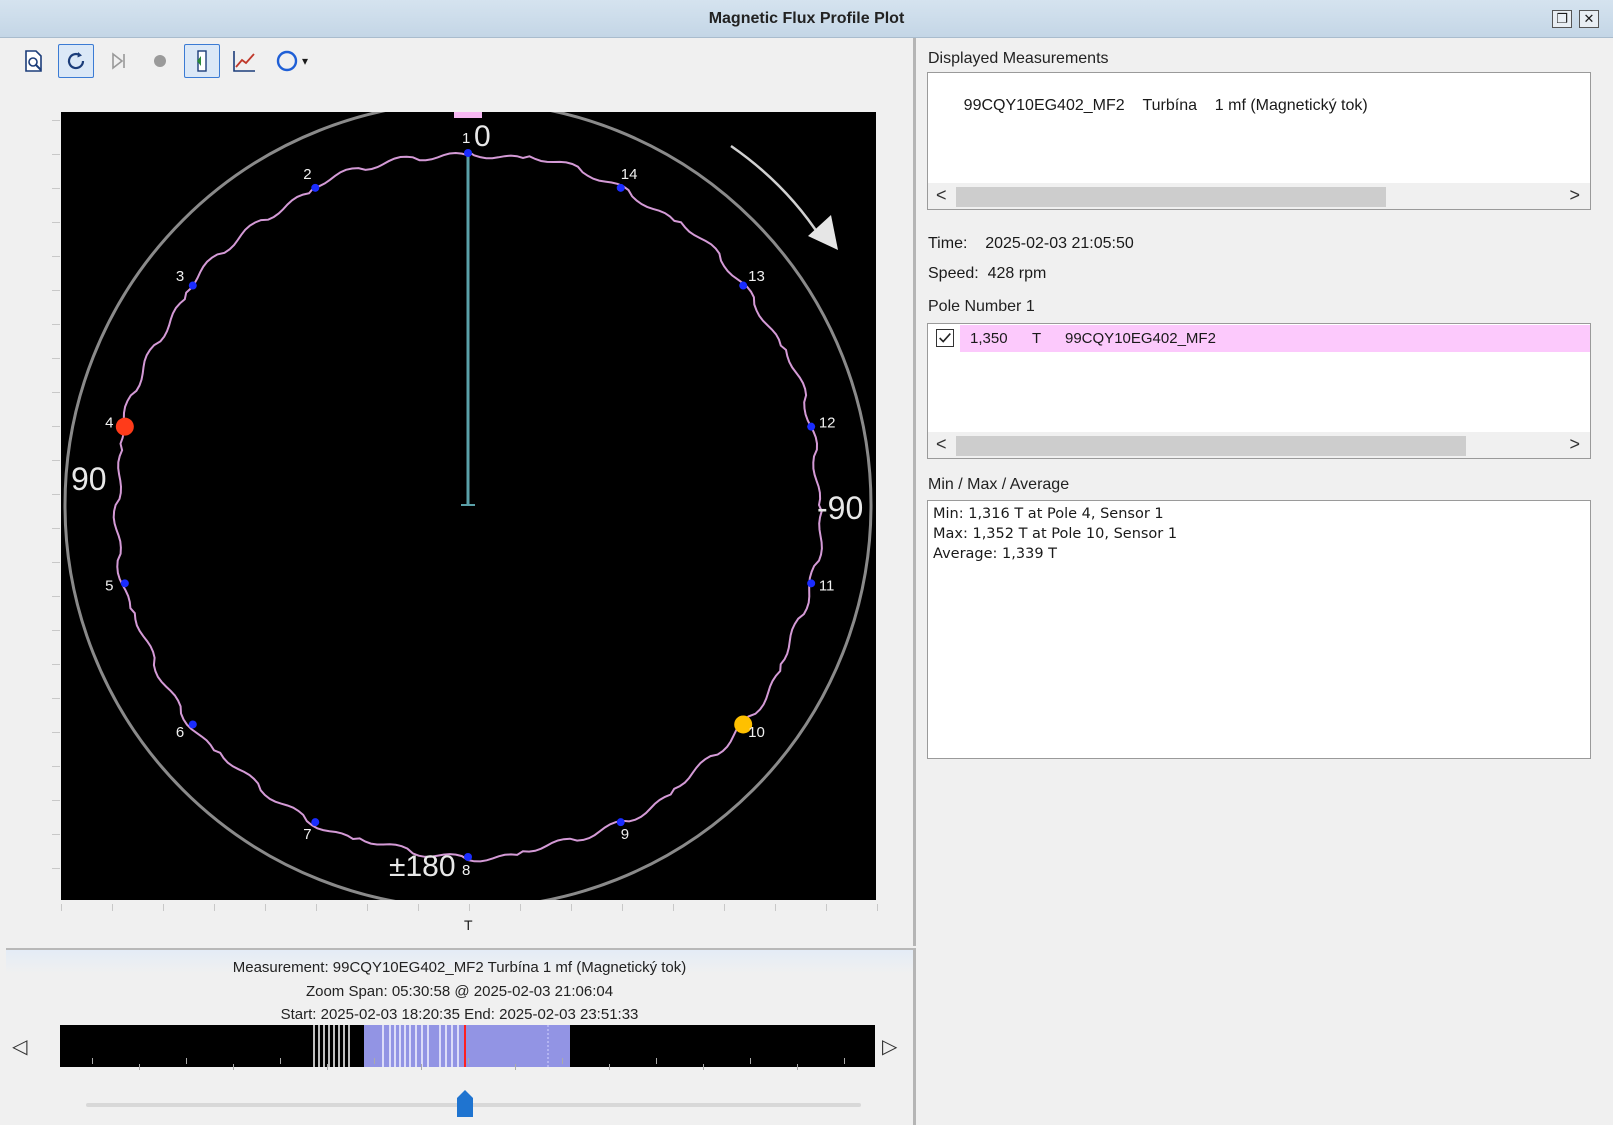  I want to click on circle-plot-button: ▾, so click(292, 61).